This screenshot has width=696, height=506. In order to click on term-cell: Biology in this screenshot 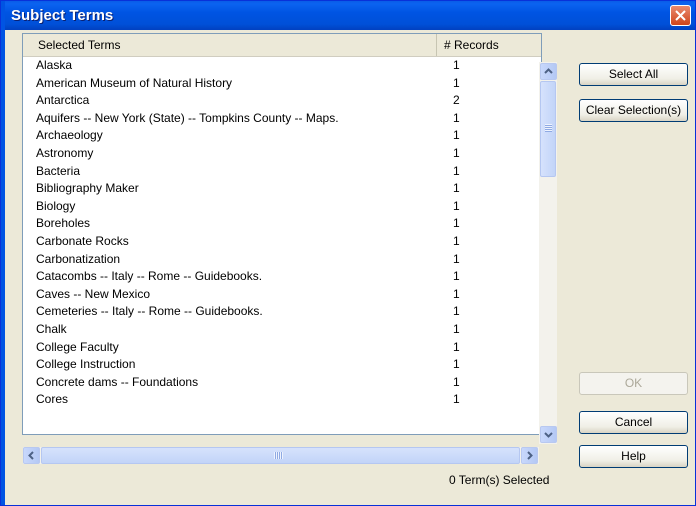, I will do `click(56, 205)`.